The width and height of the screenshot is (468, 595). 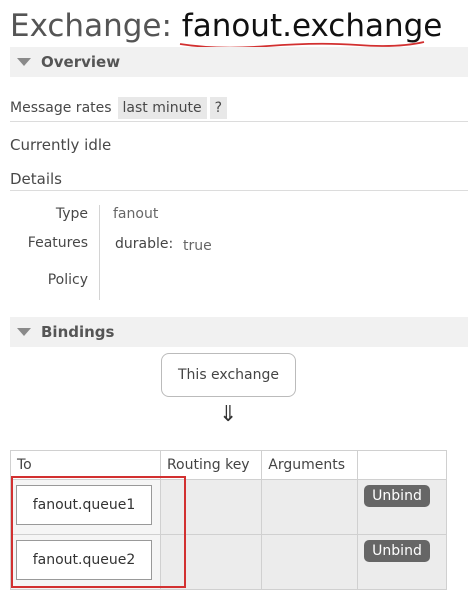 I want to click on queue-link: fanout.queue1, so click(x=84, y=505).